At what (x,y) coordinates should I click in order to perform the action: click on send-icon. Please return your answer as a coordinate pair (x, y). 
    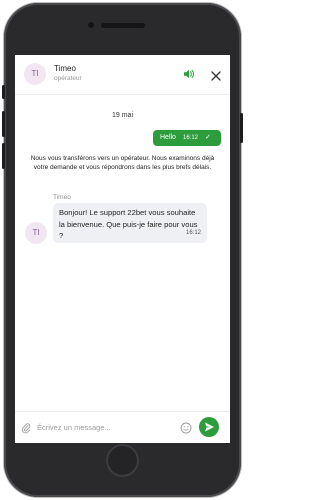
    Looking at the image, I should click on (209, 427).